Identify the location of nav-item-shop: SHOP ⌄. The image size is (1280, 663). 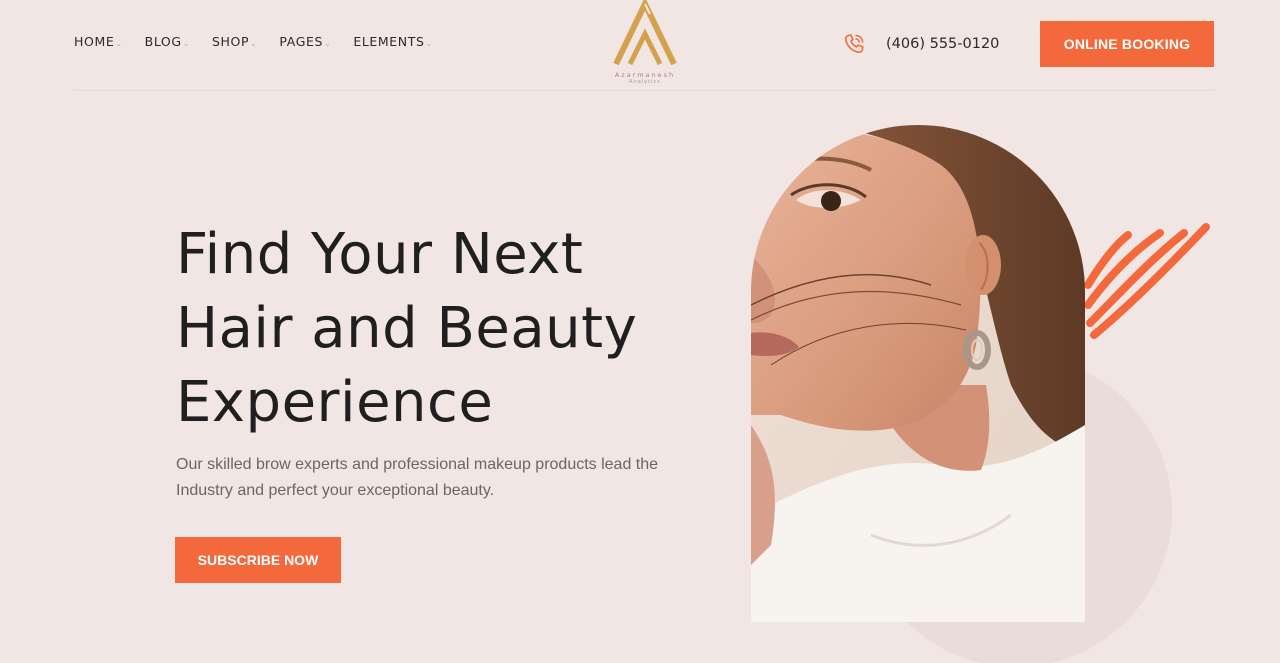
(234, 41).